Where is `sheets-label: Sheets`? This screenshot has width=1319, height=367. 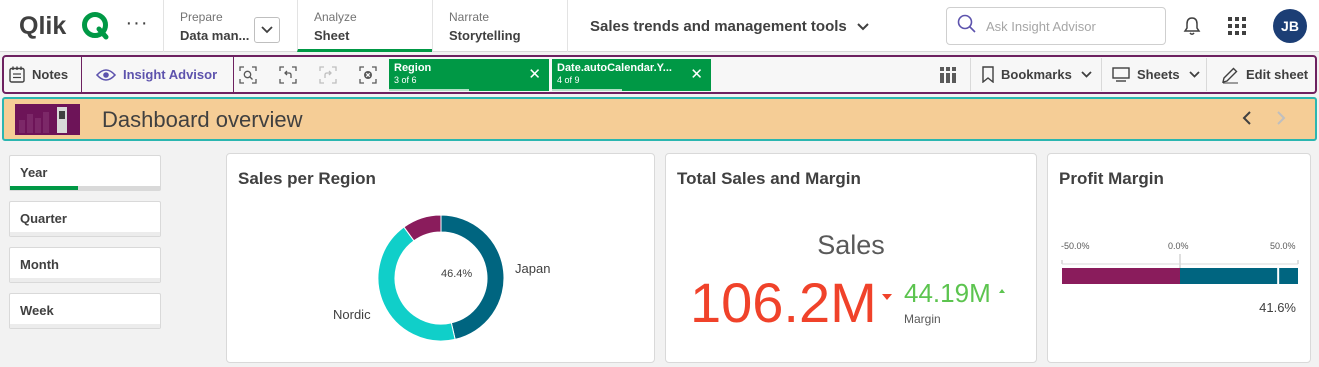
sheets-label: Sheets is located at coordinates (1158, 74).